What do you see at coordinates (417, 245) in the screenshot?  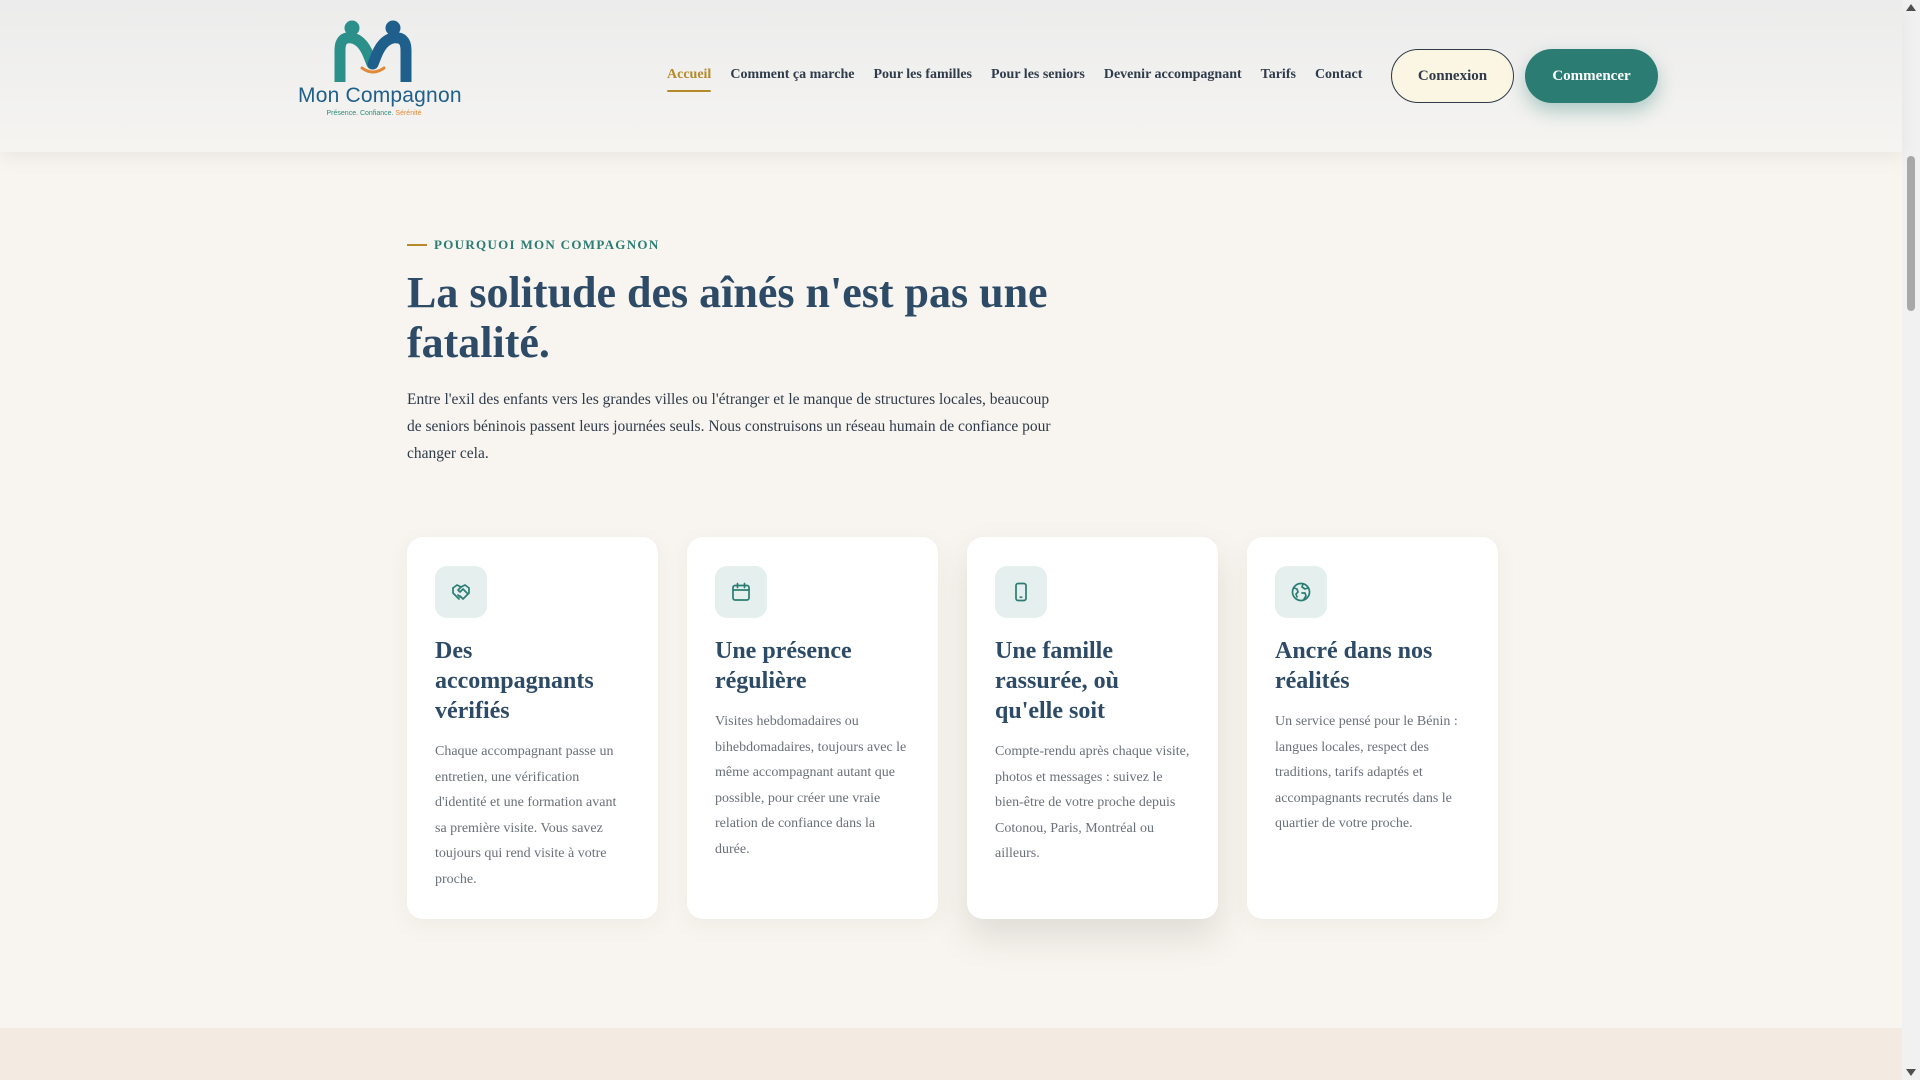 I see `eyebrow-line` at bounding box center [417, 245].